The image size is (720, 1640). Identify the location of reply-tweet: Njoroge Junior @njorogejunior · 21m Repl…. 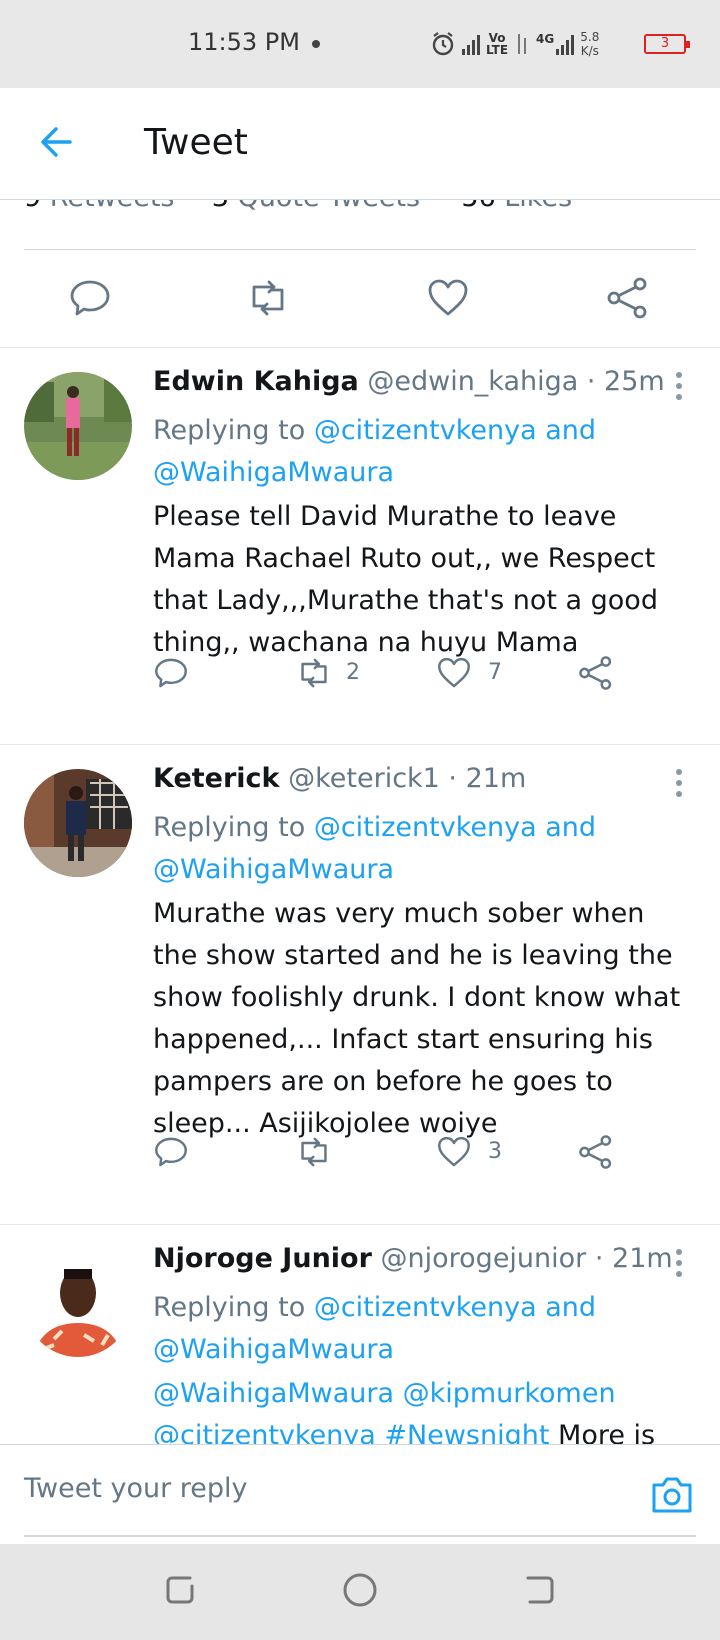
(360, 1334).